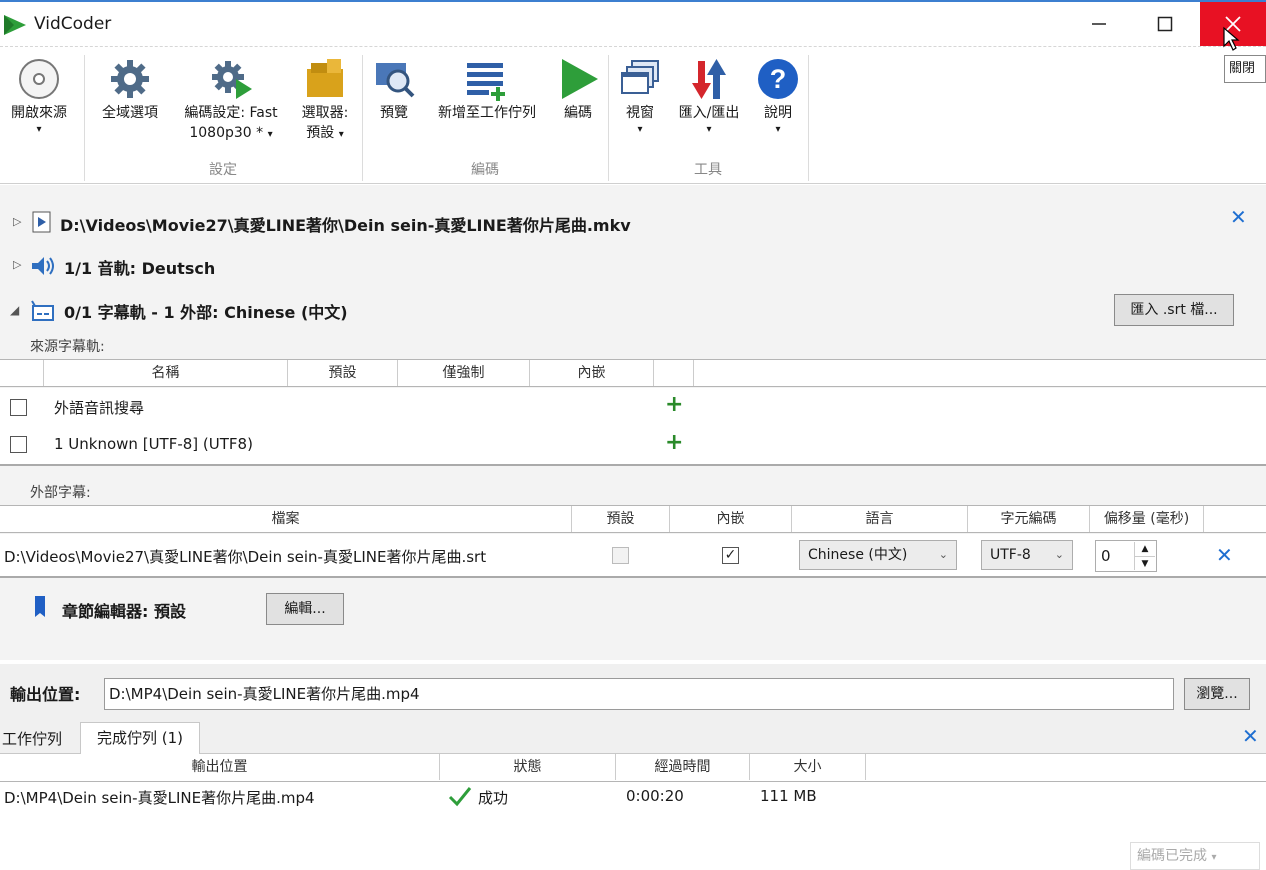  Describe the element at coordinates (1224, 555) in the screenshot. I see `remove-external-subtitle-icon: ✕` at that location.